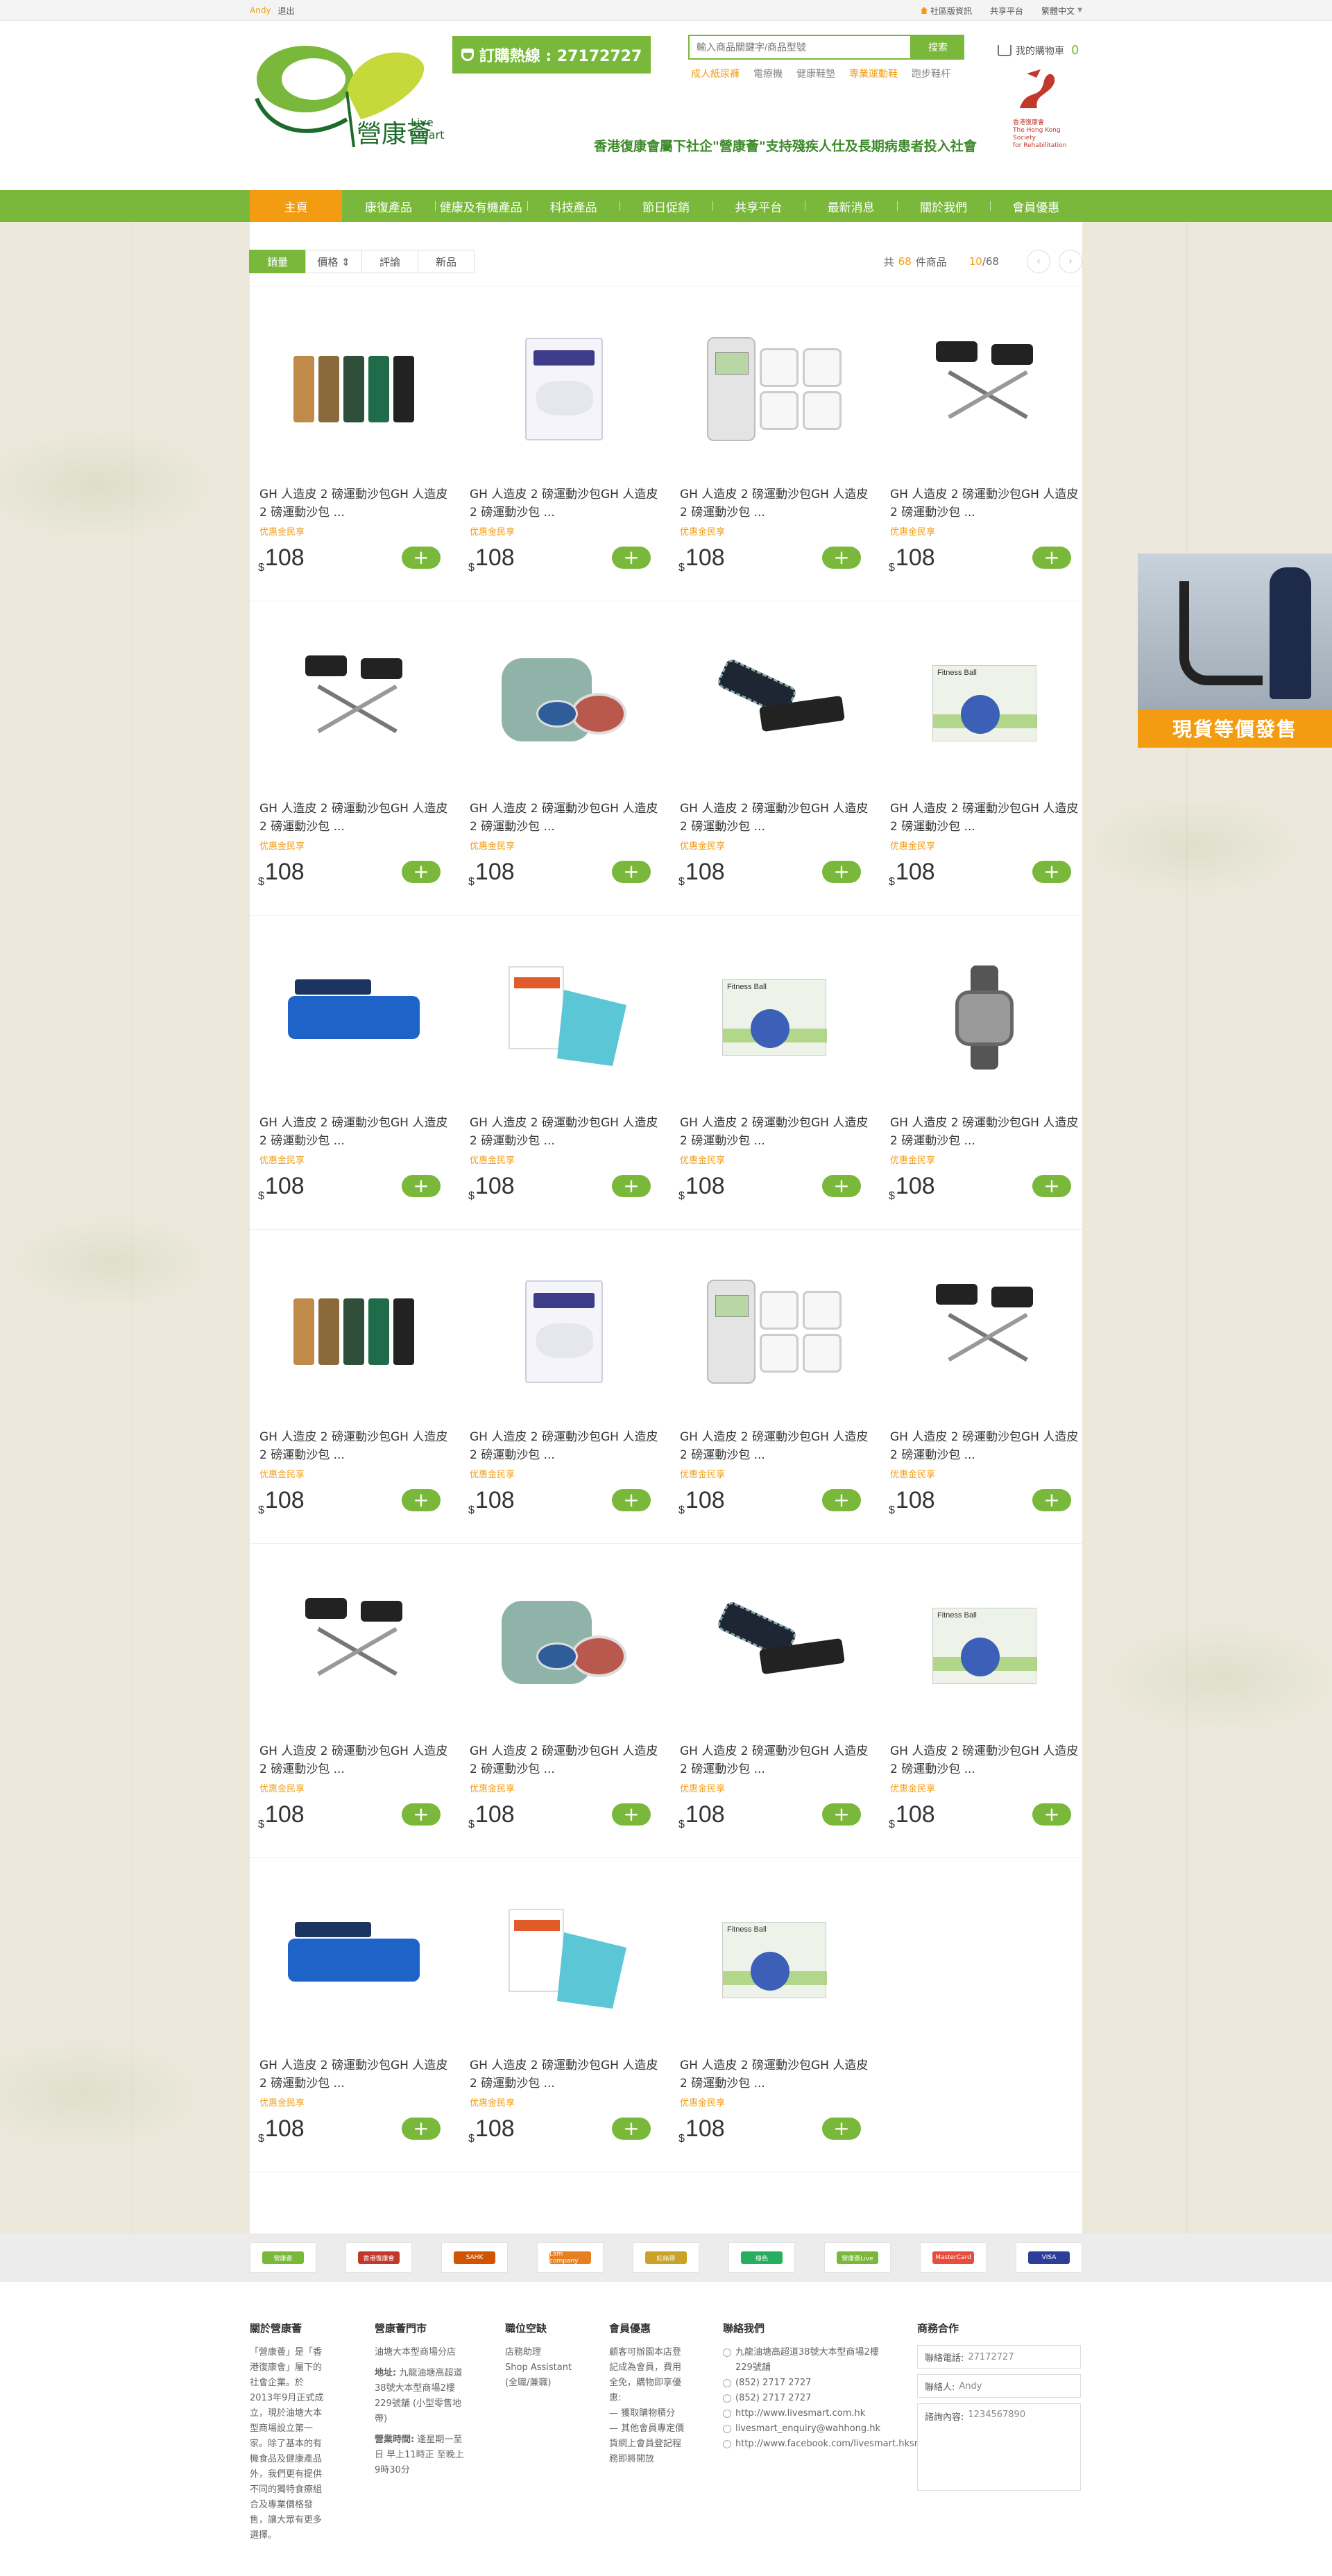 This screenshot has width=1332, height=2576. What do you see at coordinates (666, 2257) in the screenshot?
I see `partner-logo: 紅絲帶` at bounding box center [666, 2257].